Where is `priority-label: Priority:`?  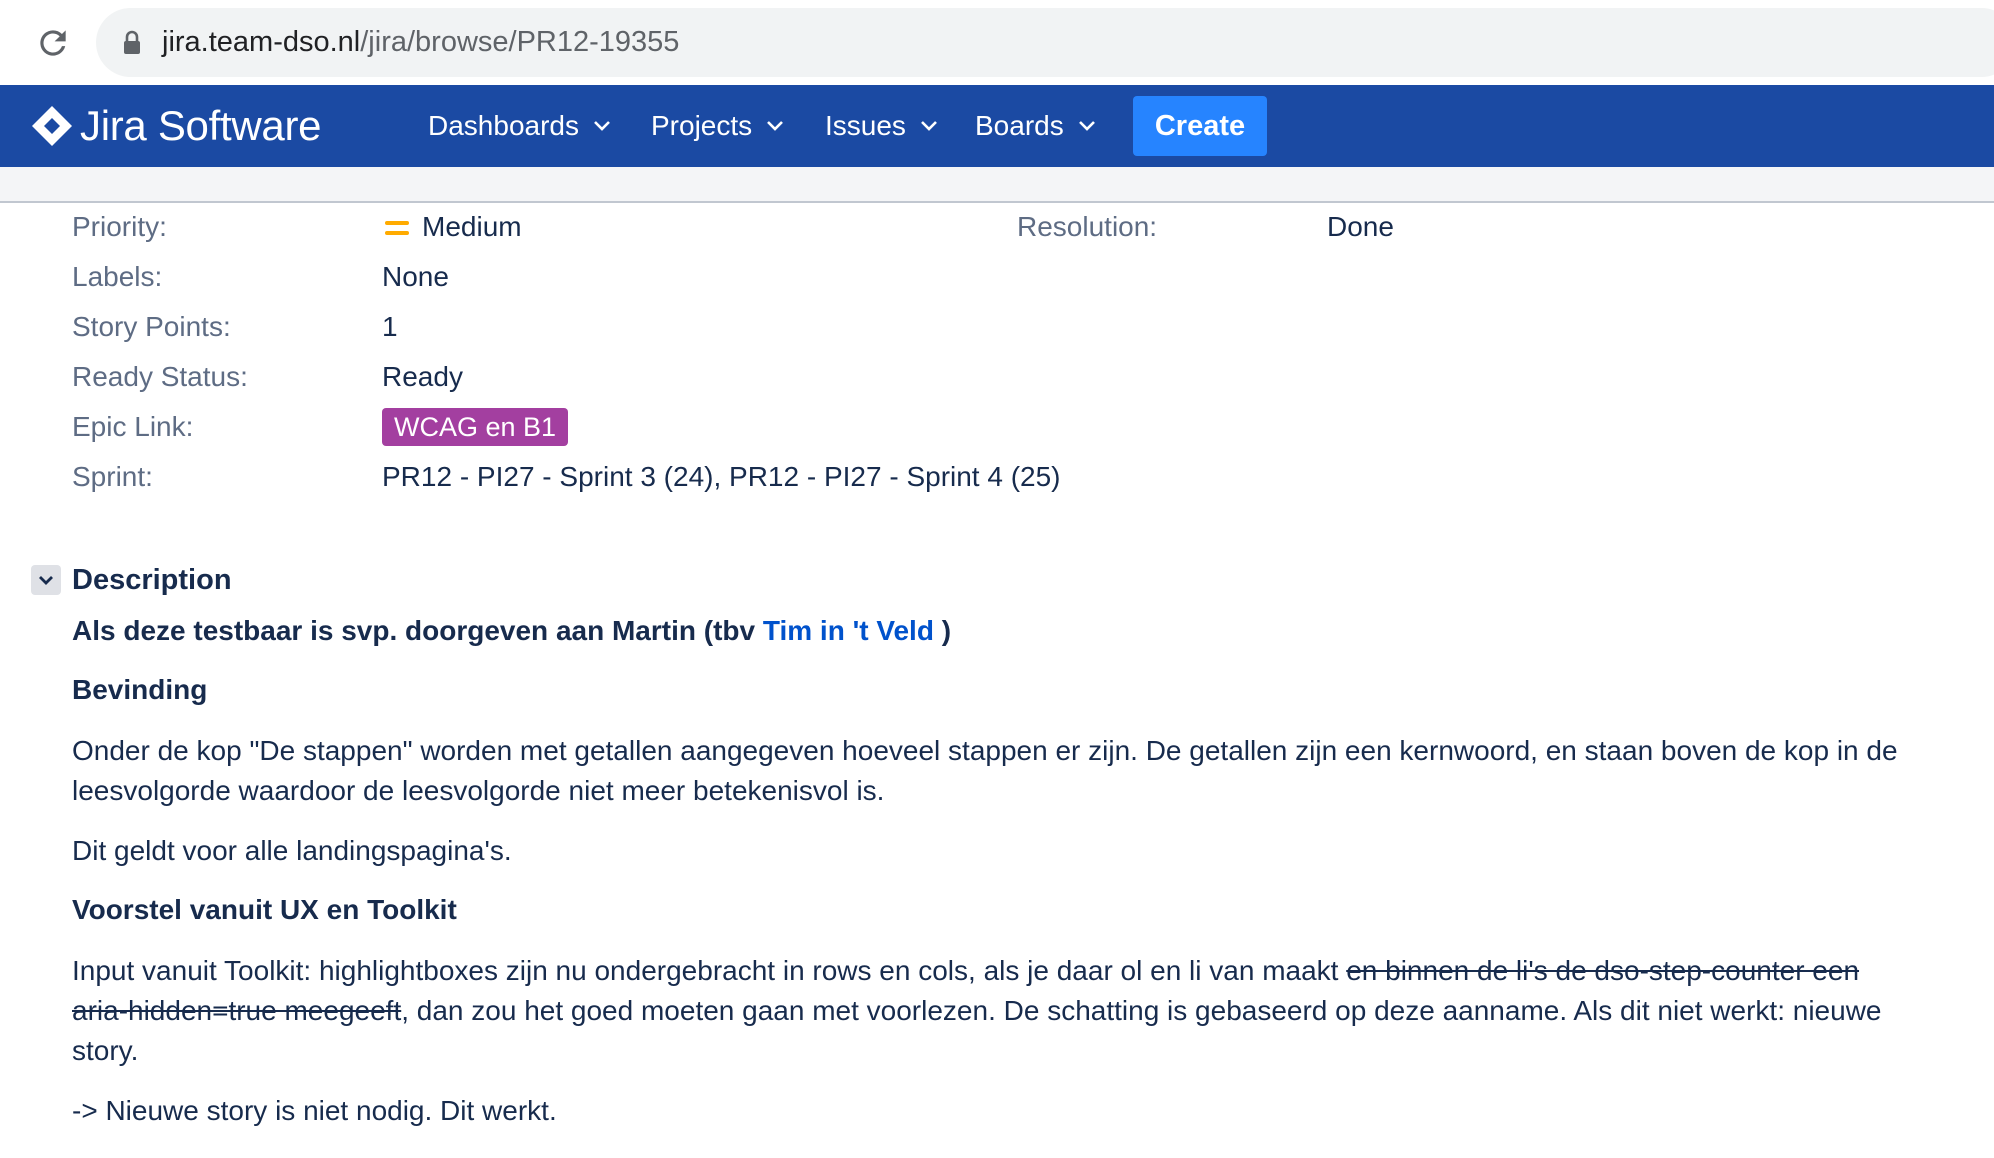
priority-label: Priority: is located at coordinates (119, 226).